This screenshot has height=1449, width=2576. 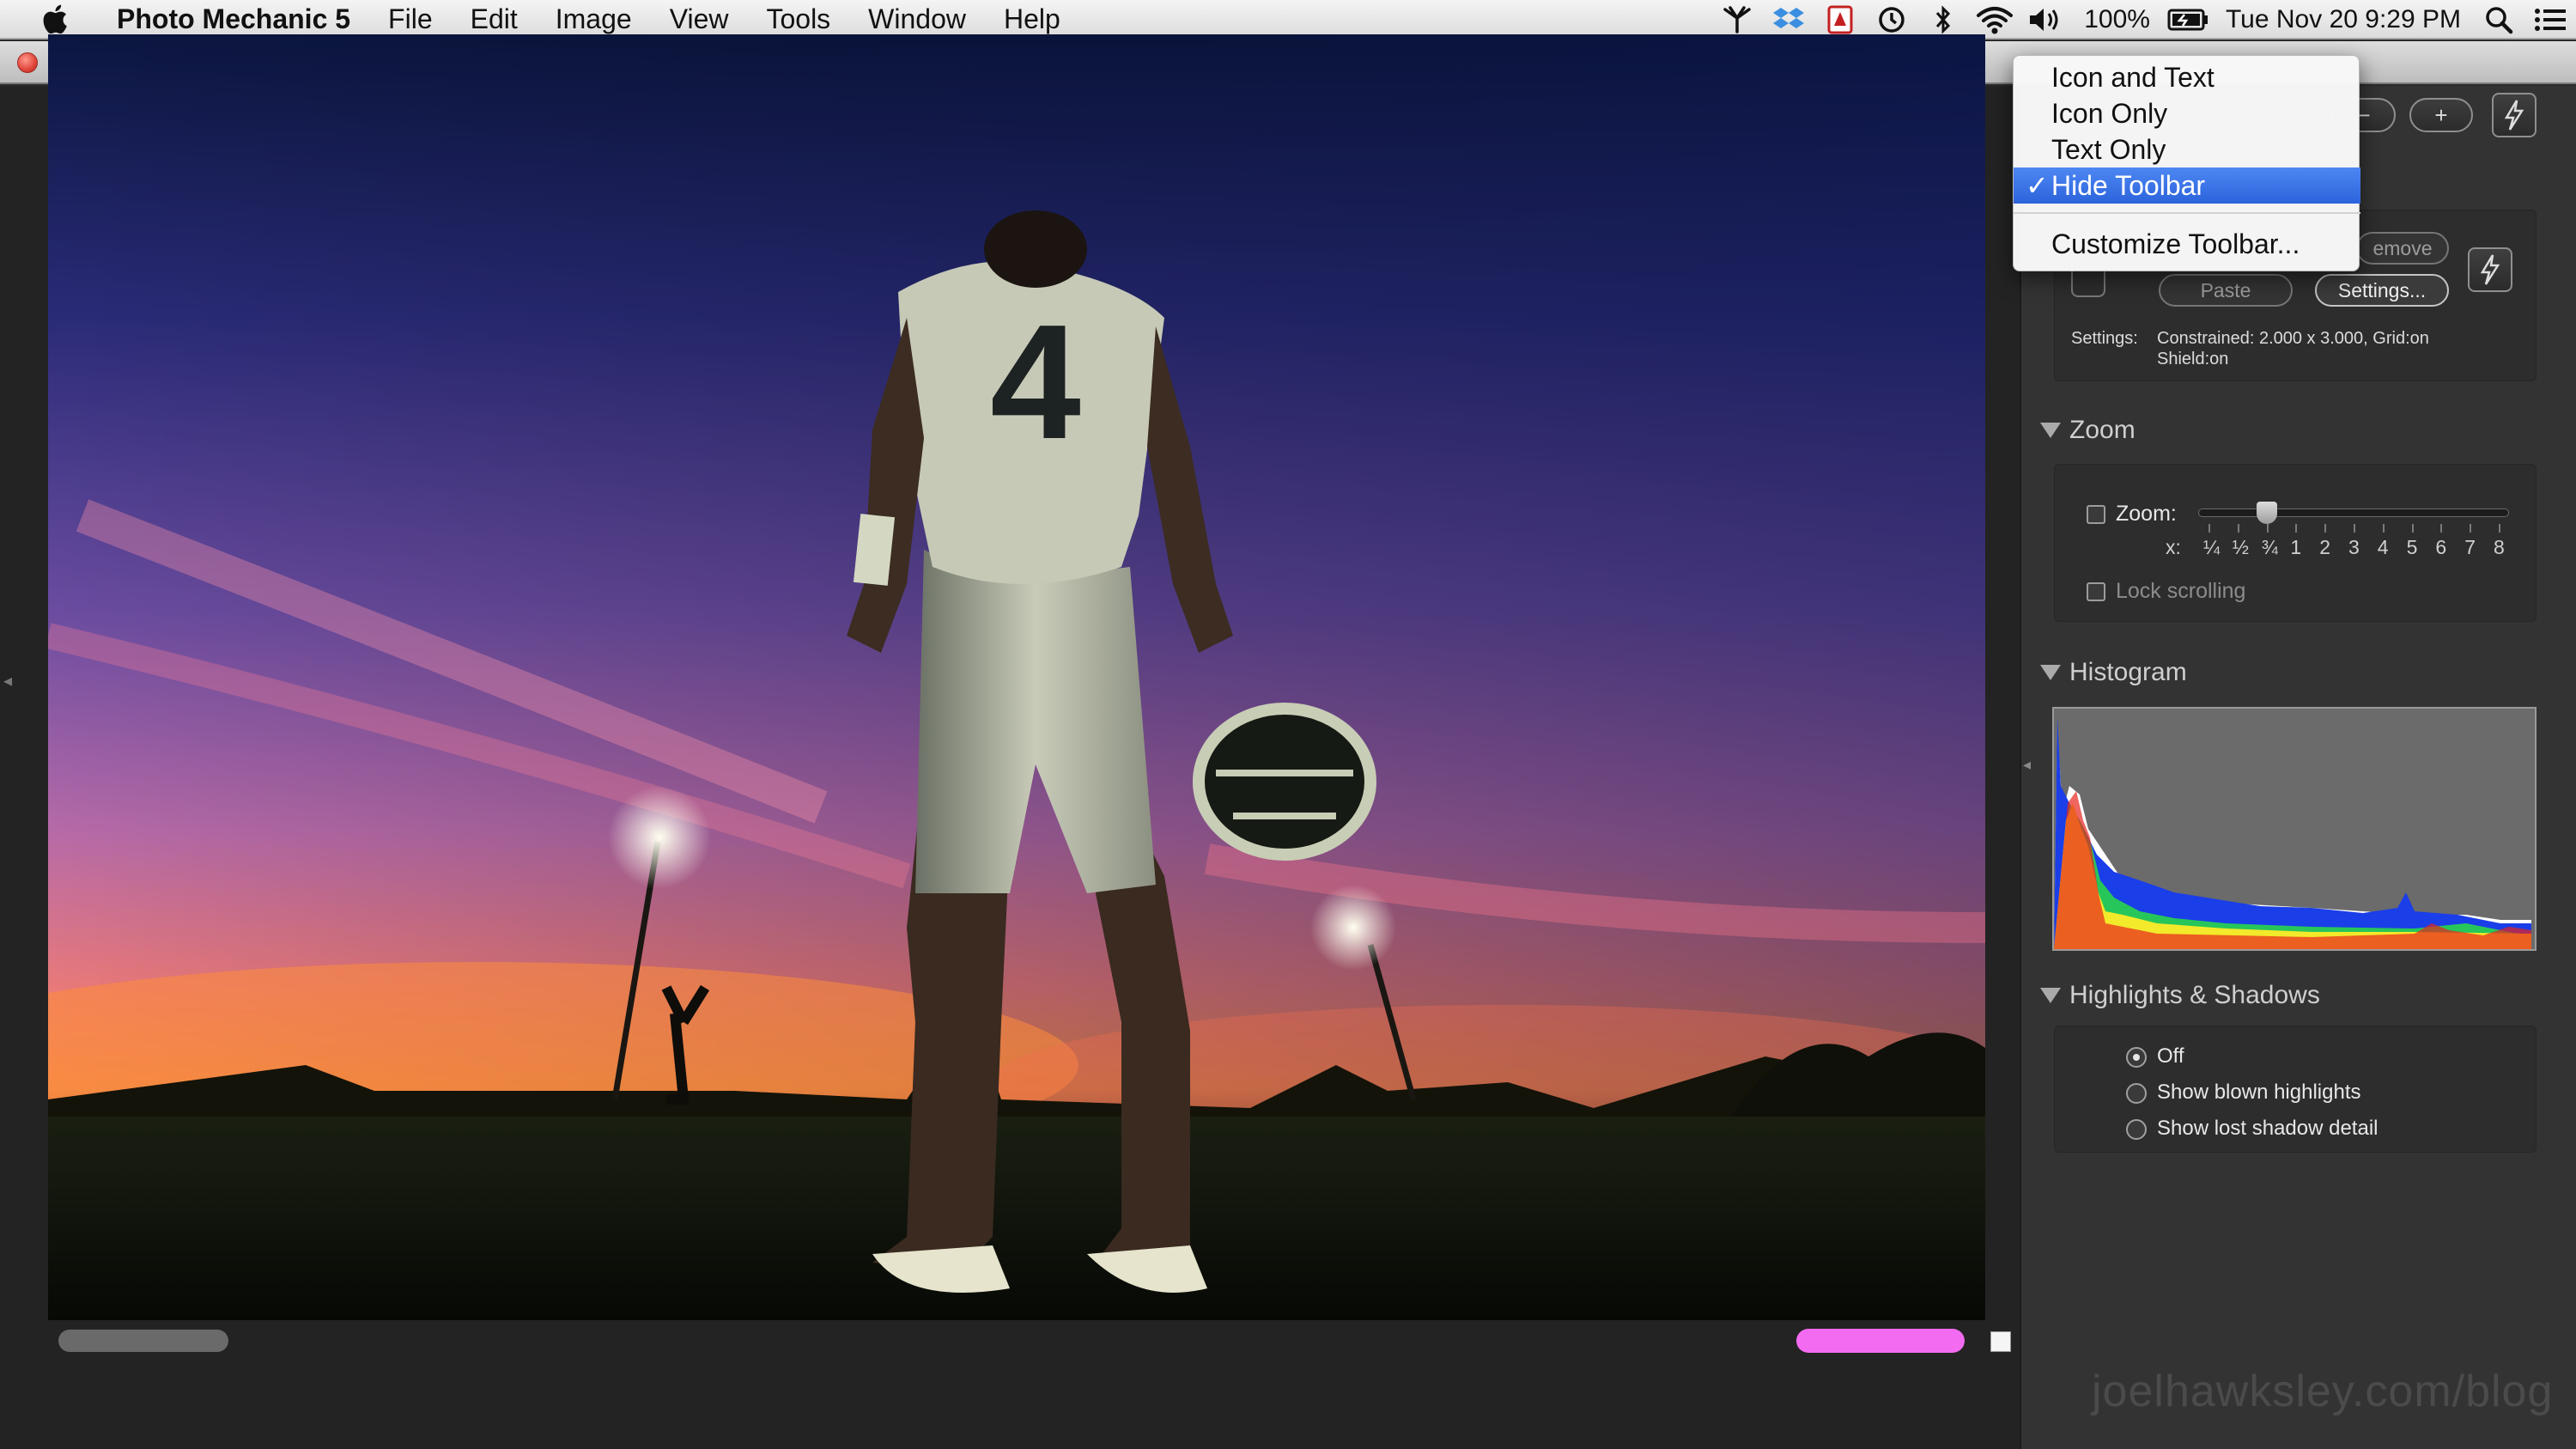 I want to click on zoom-section-title: Zoom, so click(x=2102, y=430).